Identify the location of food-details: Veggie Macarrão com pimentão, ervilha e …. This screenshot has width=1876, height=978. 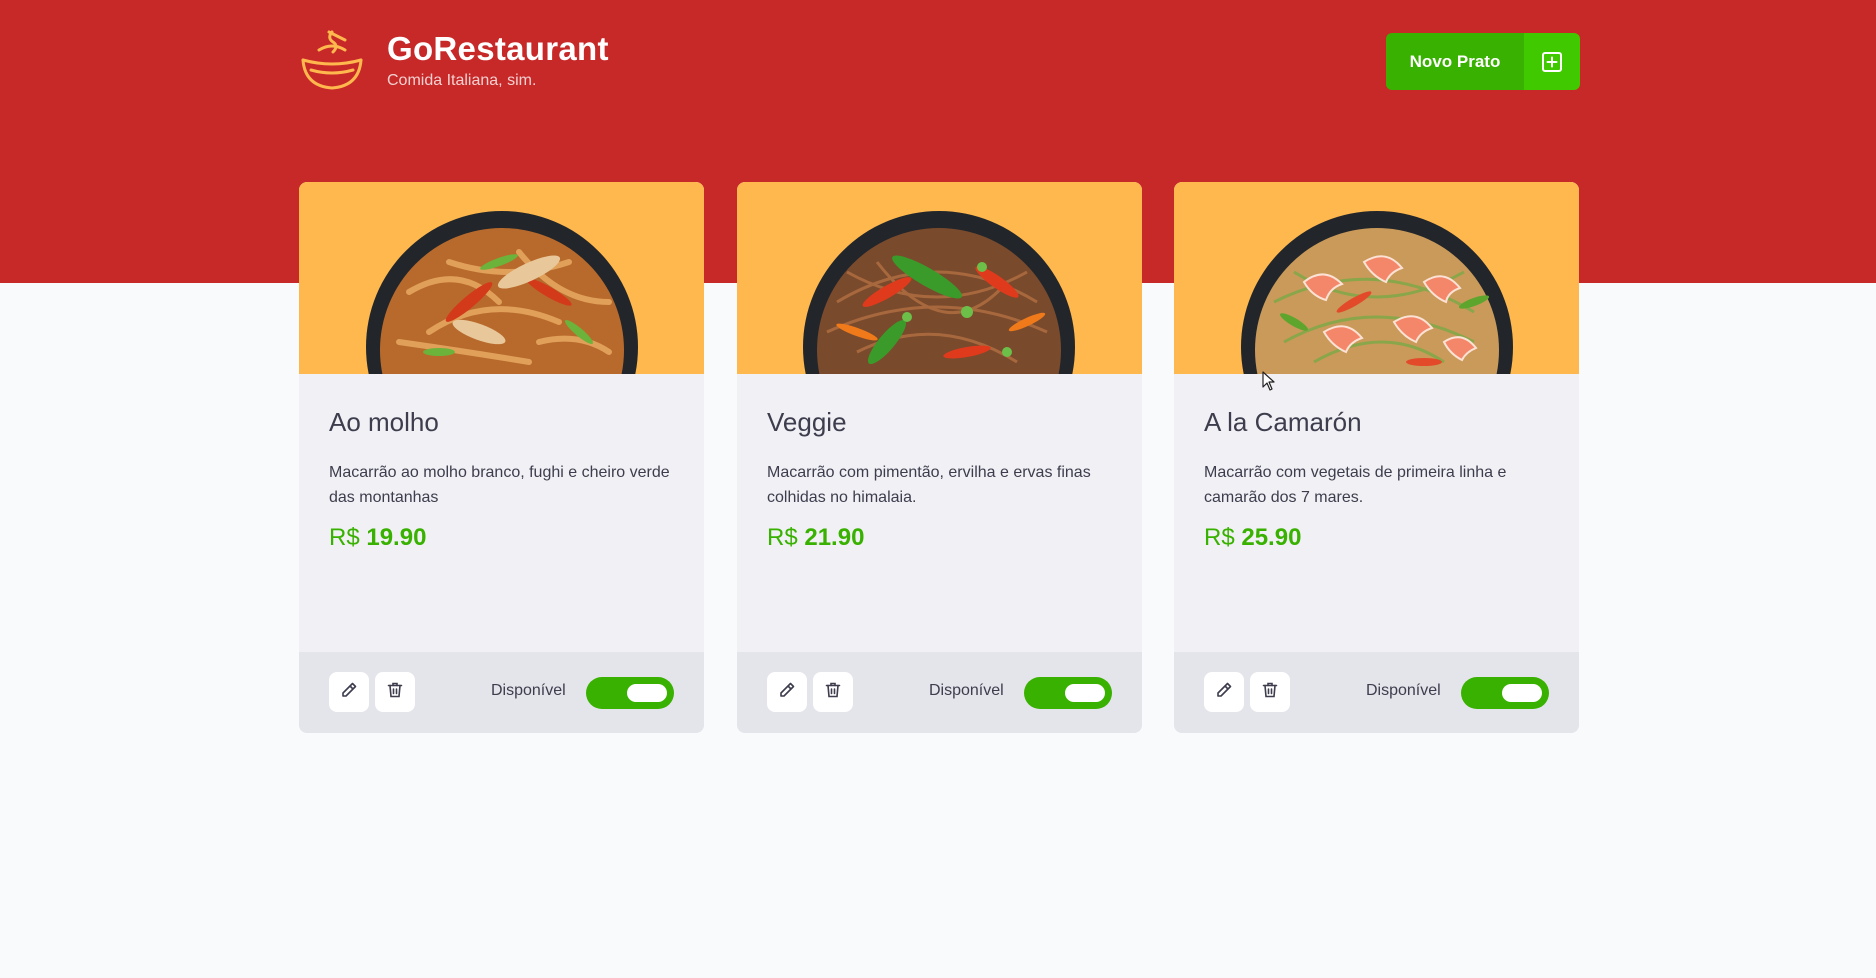
(939, 513).